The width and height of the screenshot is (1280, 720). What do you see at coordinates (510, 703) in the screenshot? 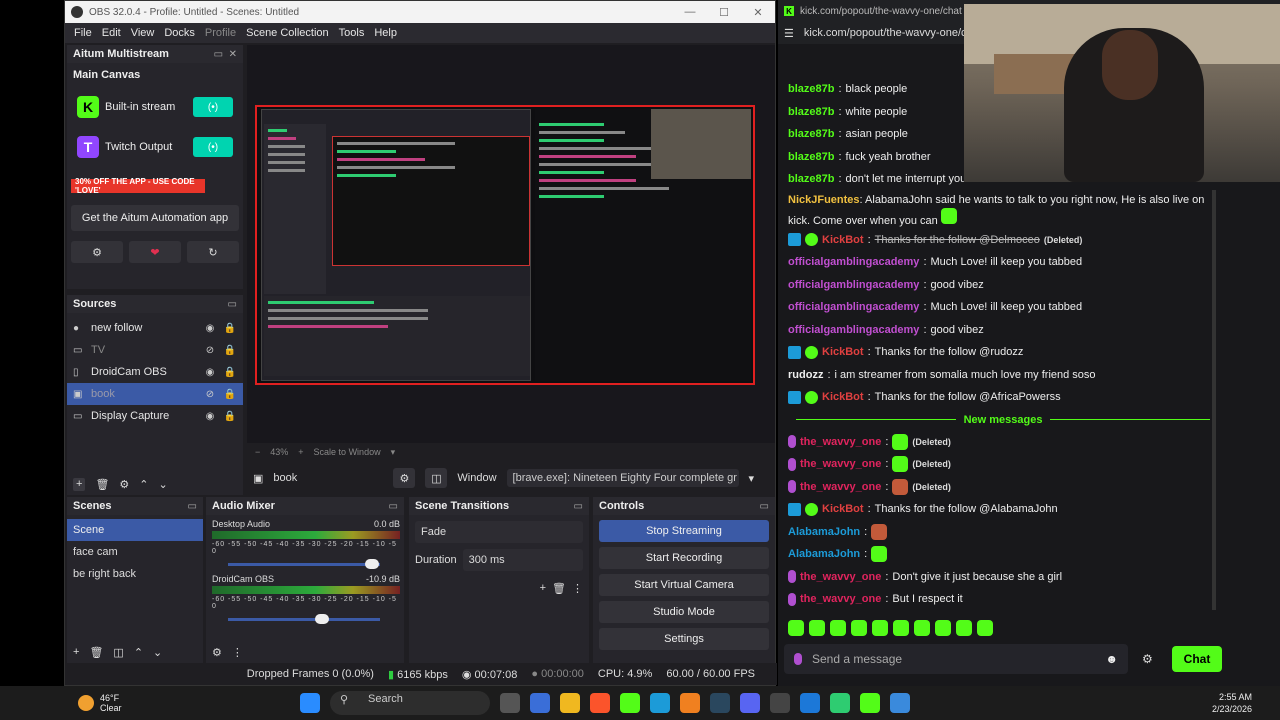
I see `task-view-icon` at bounding box center [510, 703].